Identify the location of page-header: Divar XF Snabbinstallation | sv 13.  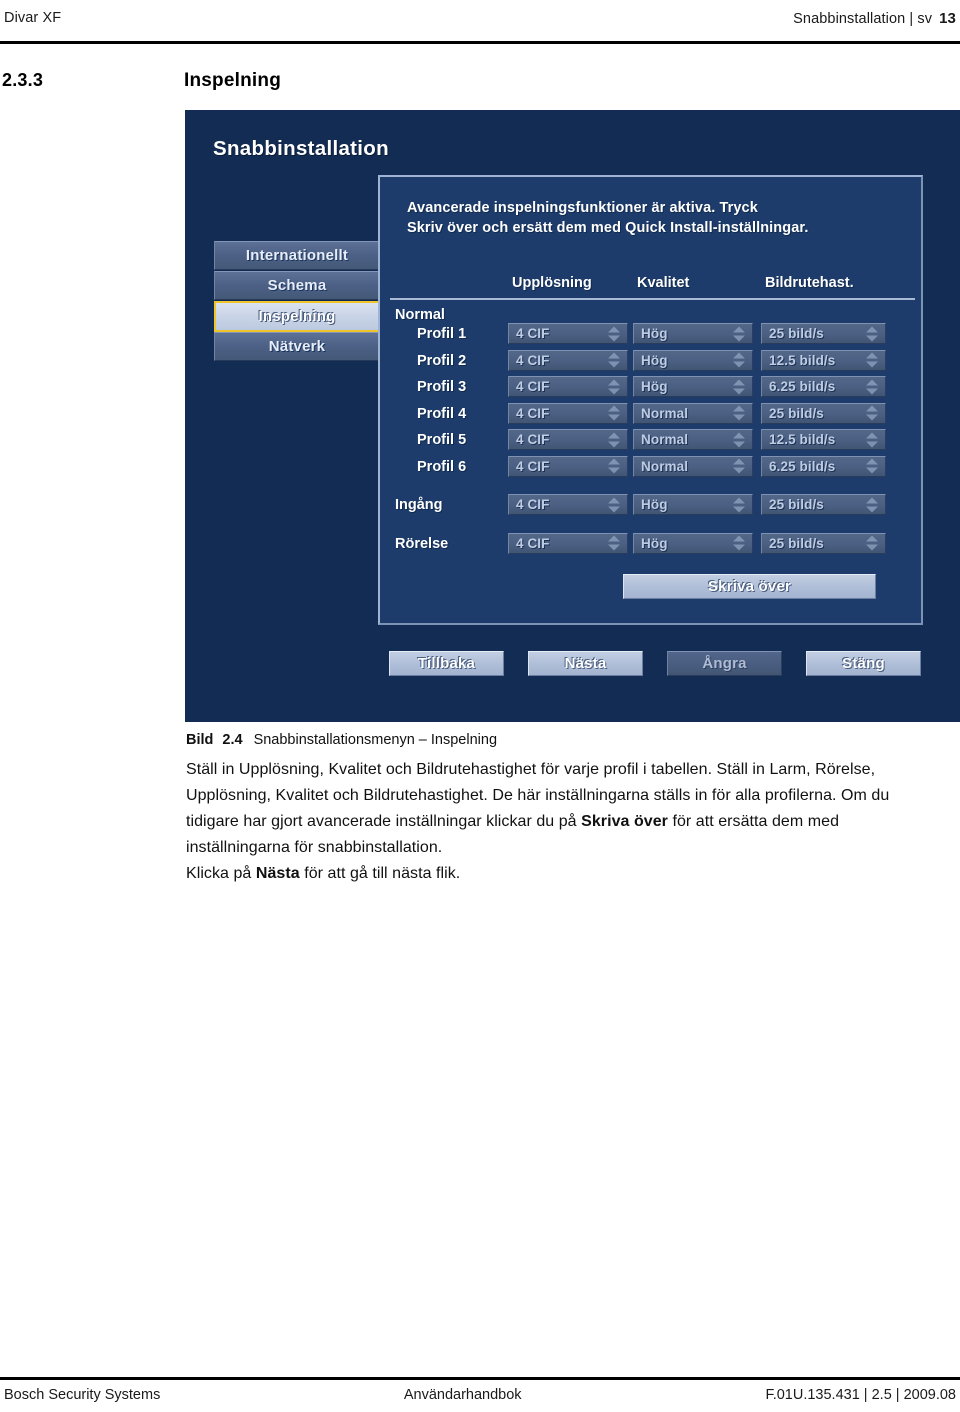
(480, 27).